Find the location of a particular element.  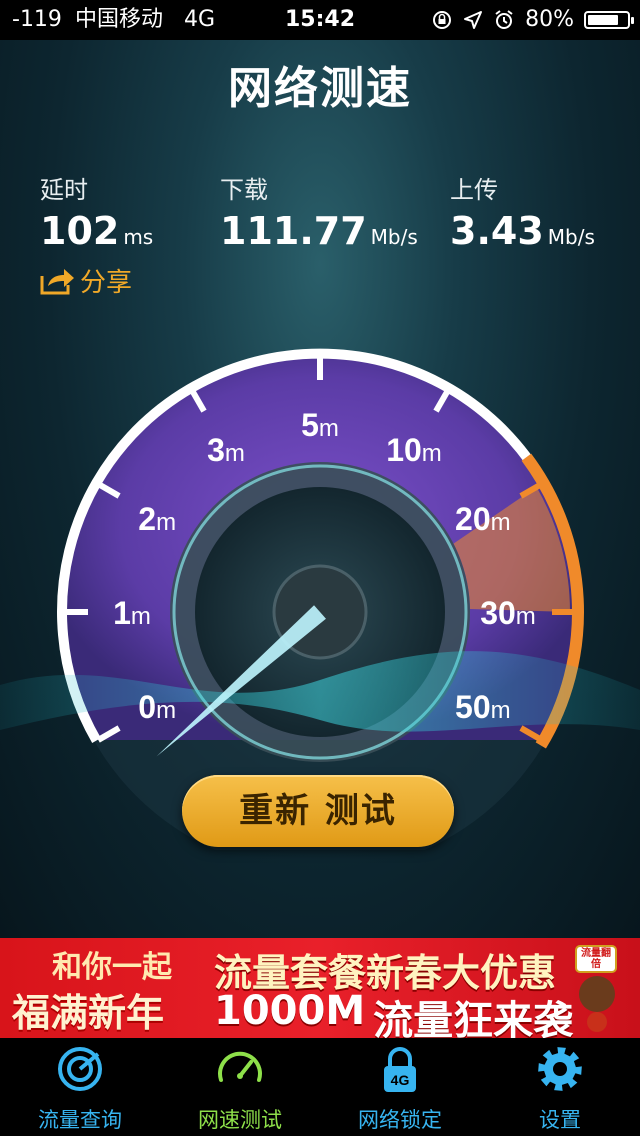

banner-amount: 1000M is located at coordinates (290, 1011).